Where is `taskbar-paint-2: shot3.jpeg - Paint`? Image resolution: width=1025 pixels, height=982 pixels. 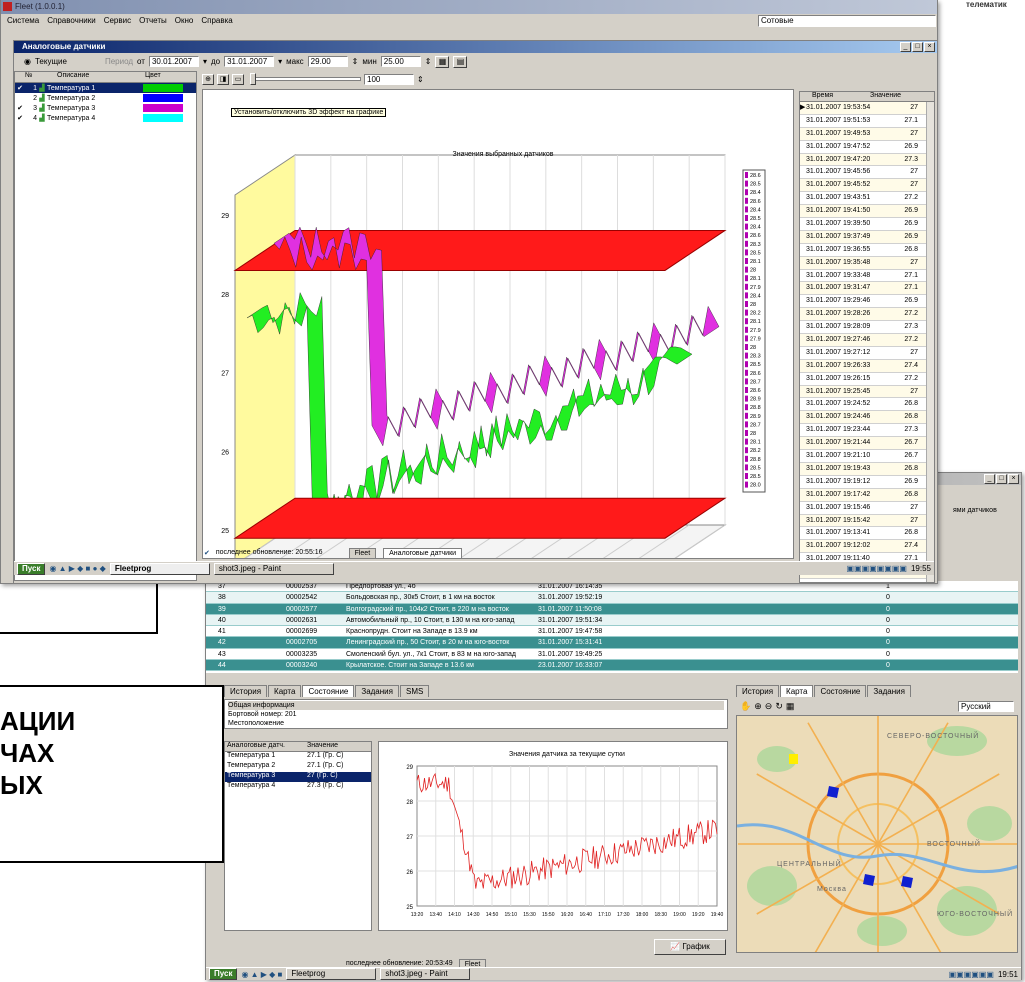
taskbar-paint-2: shot3.jpeg - Paint is located at coordinates (425, 974).